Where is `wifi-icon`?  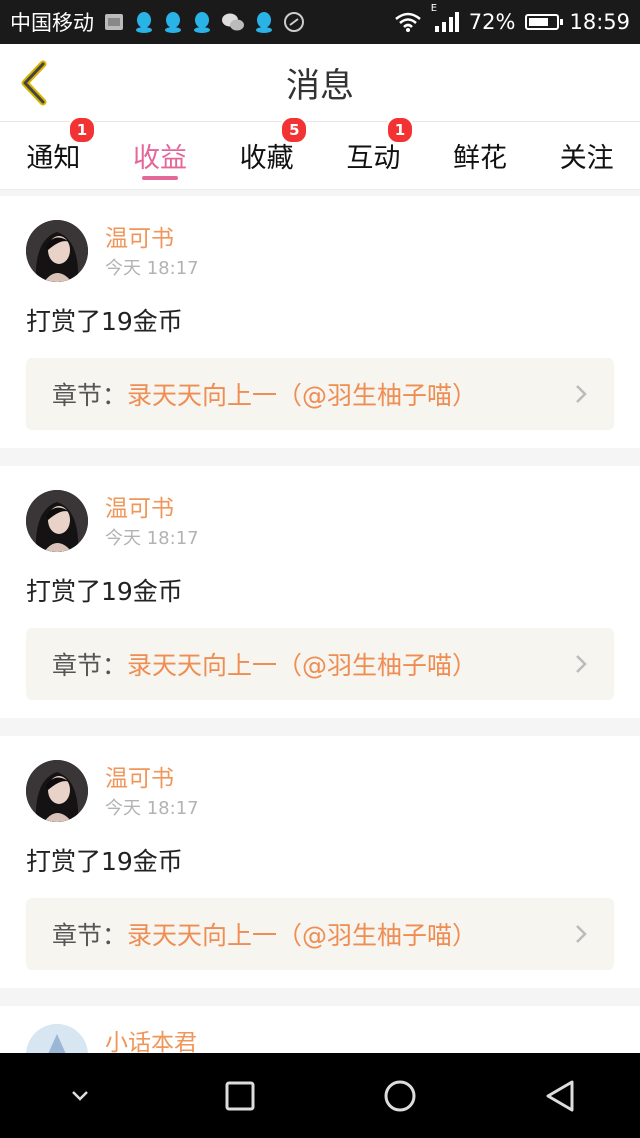
wifi-icon is located at coordinates (408, 22).